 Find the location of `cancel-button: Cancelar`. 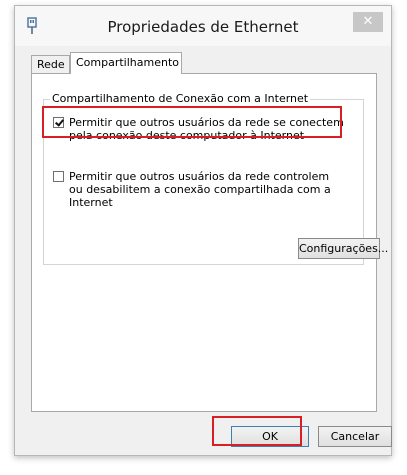

cancel-button: Cancelar is located at coordinates (355, 436).